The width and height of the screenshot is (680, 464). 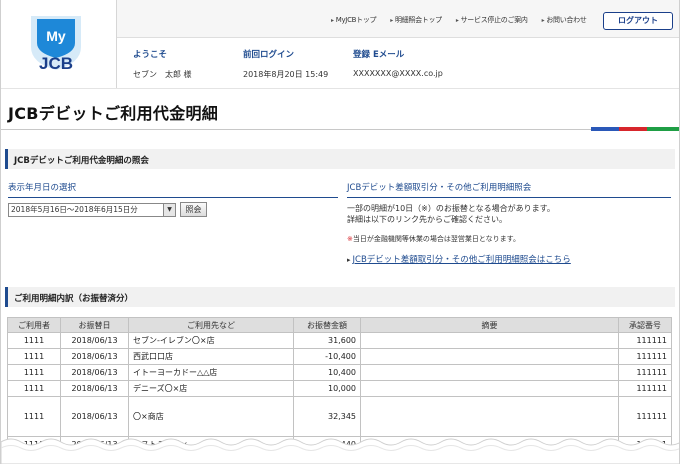 I want to click on email-value: XXXXXXX@XXXX.co.jp, so click(x=398, y=73).